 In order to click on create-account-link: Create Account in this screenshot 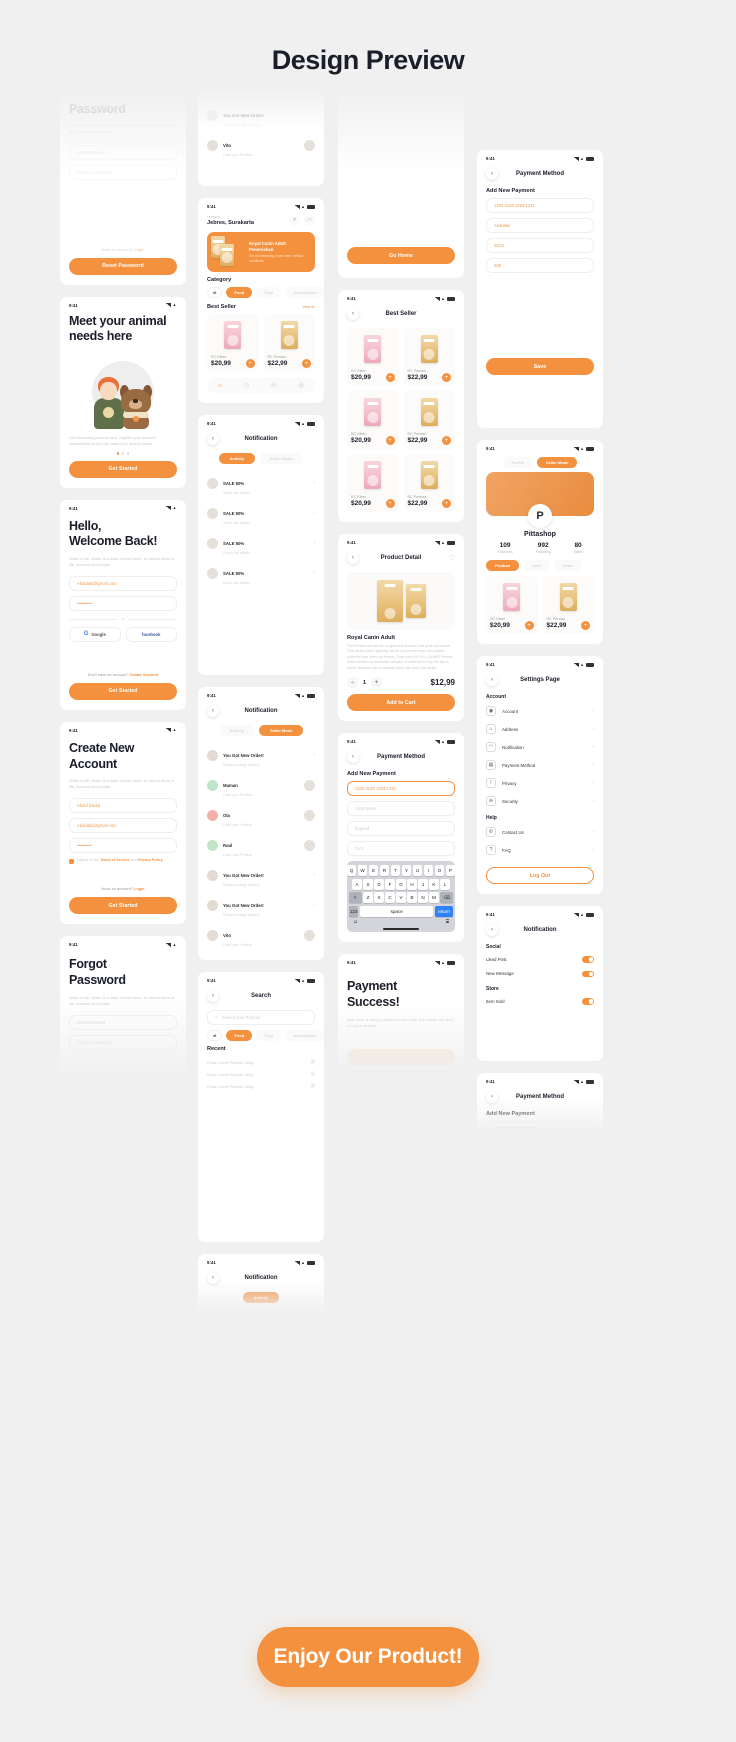, I will do `click(144, 674)`.